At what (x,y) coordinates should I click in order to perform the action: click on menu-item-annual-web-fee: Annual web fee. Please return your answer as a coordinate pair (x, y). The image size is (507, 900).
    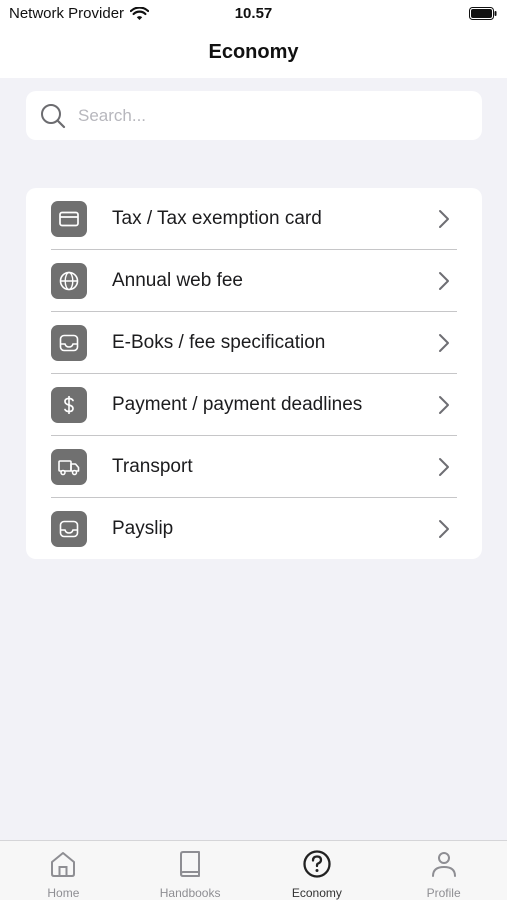
    Looking at the image, I should click on (254, 281).